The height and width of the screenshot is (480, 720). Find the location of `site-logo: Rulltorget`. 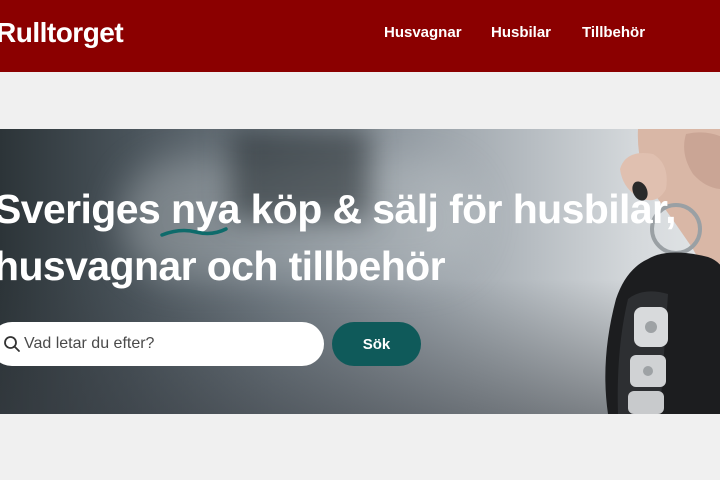

site-logo: Rulltorget is located at coordinates (62, 33).